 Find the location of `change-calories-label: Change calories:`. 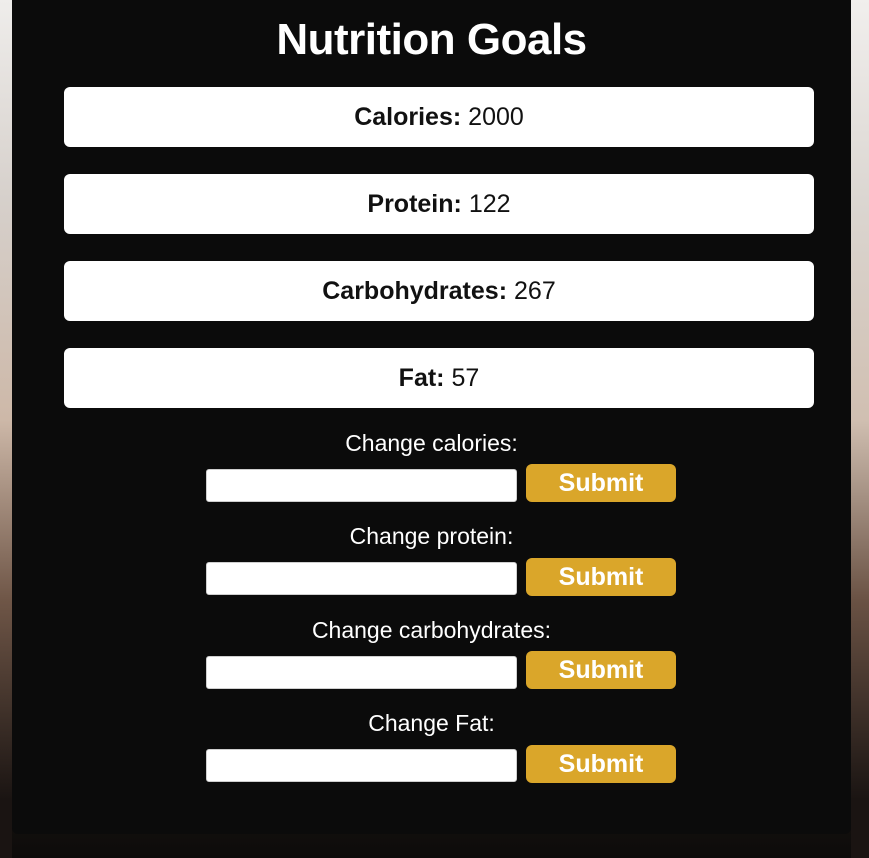

change-calories-label: Change calories: is located at coordinates (431, 443).